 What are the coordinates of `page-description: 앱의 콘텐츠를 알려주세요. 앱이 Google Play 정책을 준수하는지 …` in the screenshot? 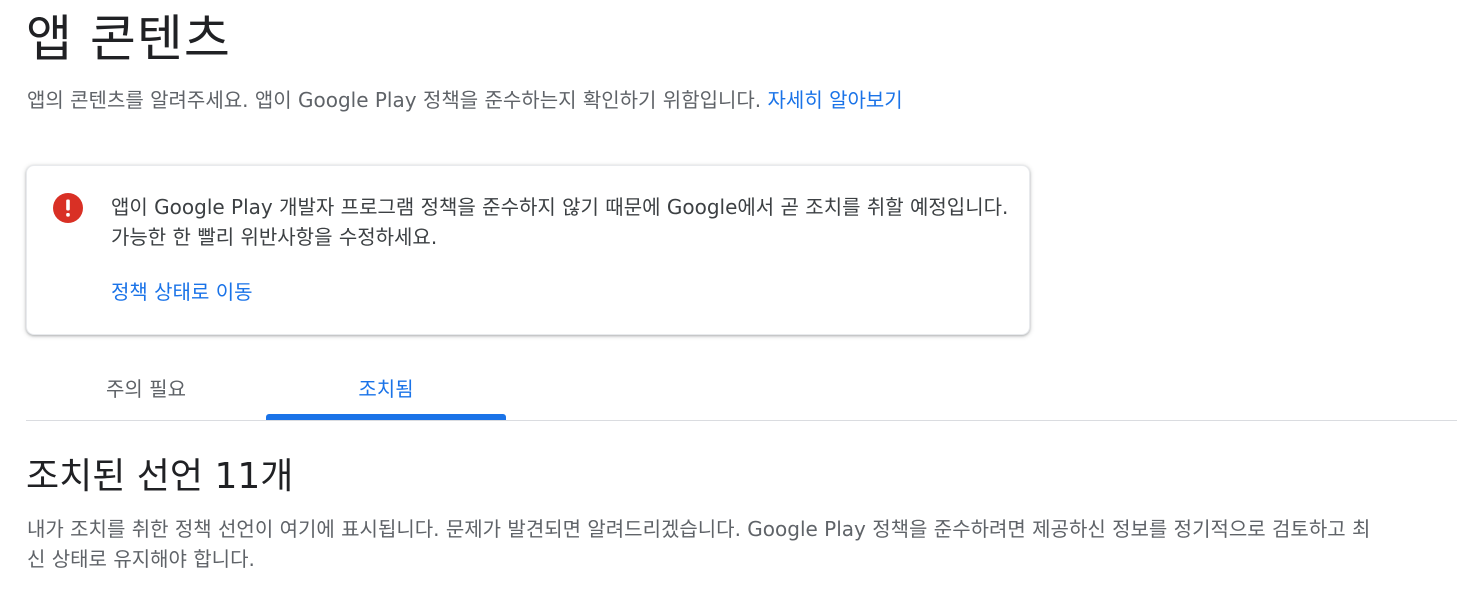 It's located at (465, 100).